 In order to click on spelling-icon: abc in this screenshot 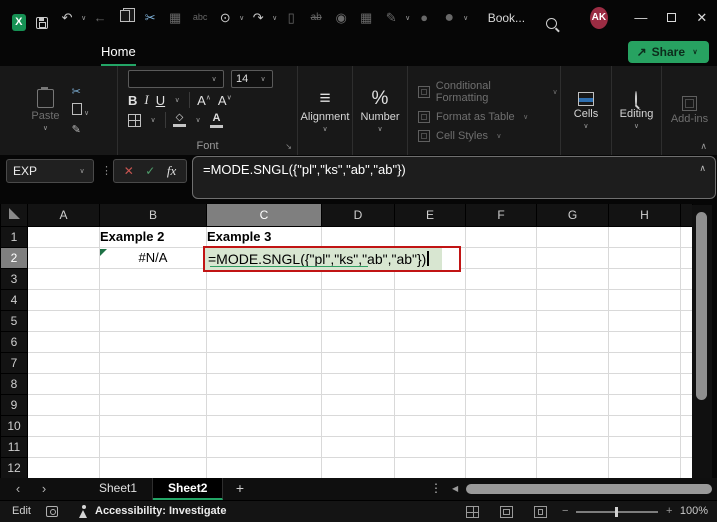, I will do `click(200, 17)`.